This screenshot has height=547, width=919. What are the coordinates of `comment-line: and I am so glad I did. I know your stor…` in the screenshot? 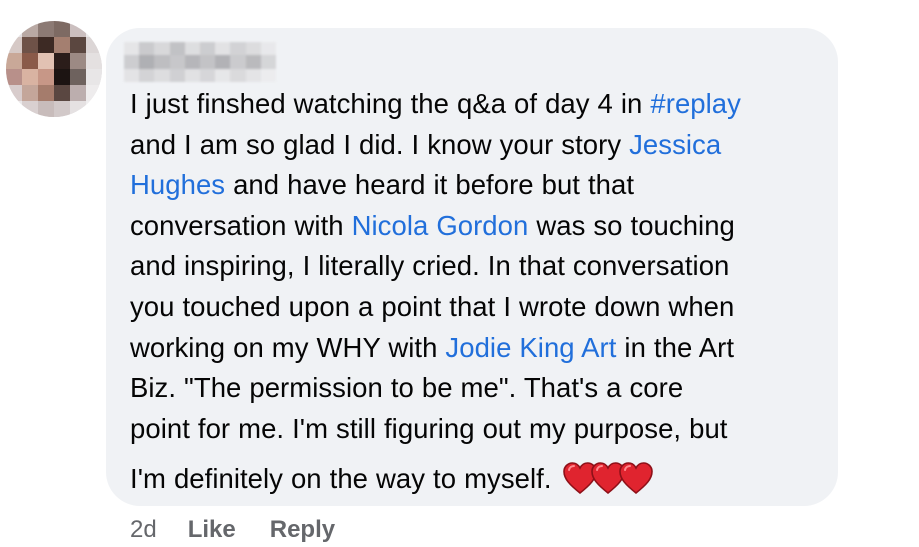 It's located at (480, 145).